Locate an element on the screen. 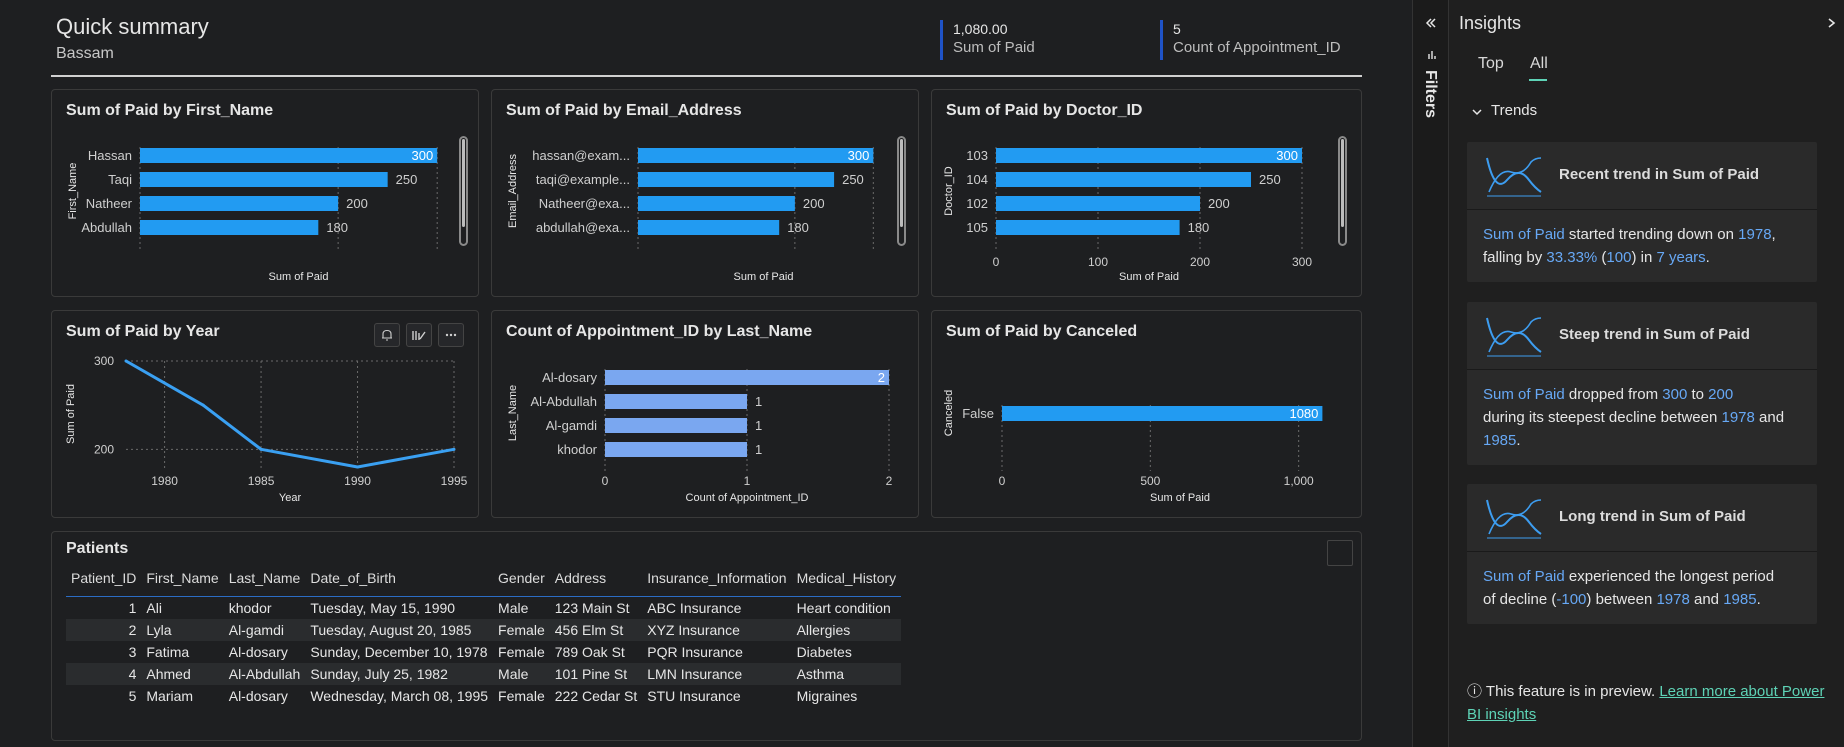  expand-chevron-icon is located at coordinates (1832, 23).